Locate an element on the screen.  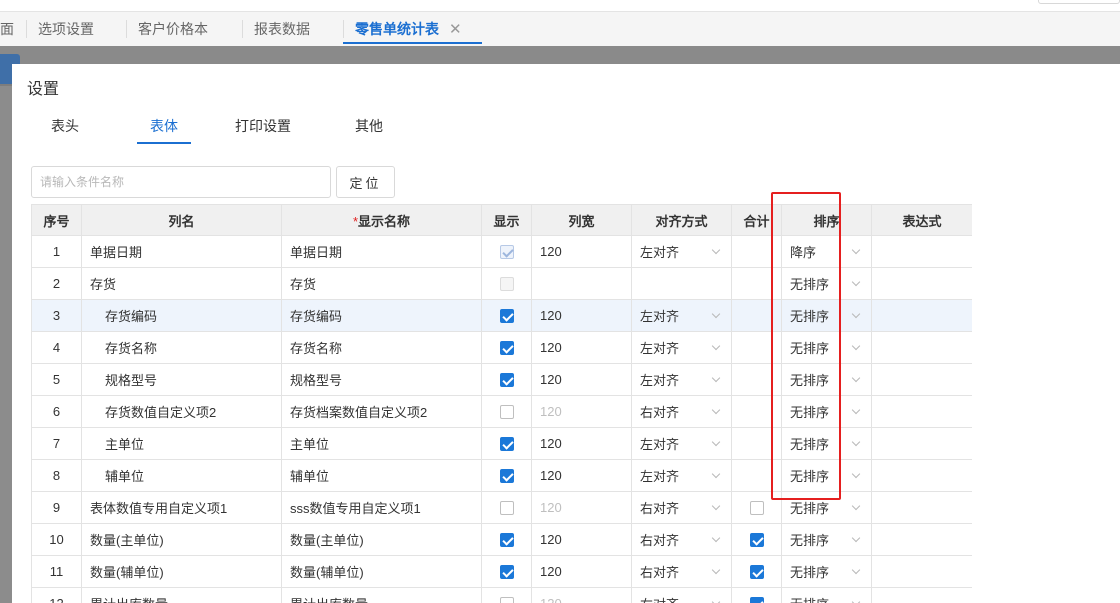
cell-display-name: 数量(主单位) is located at coordinates (381, 539).